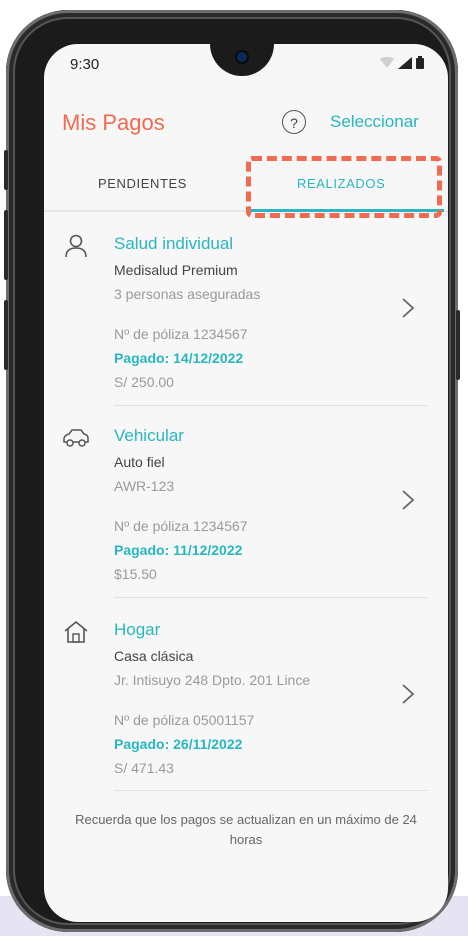  Describe the element at coordinates (137, 629) in the screenshot. I see `card-category: Hogar` at that location.